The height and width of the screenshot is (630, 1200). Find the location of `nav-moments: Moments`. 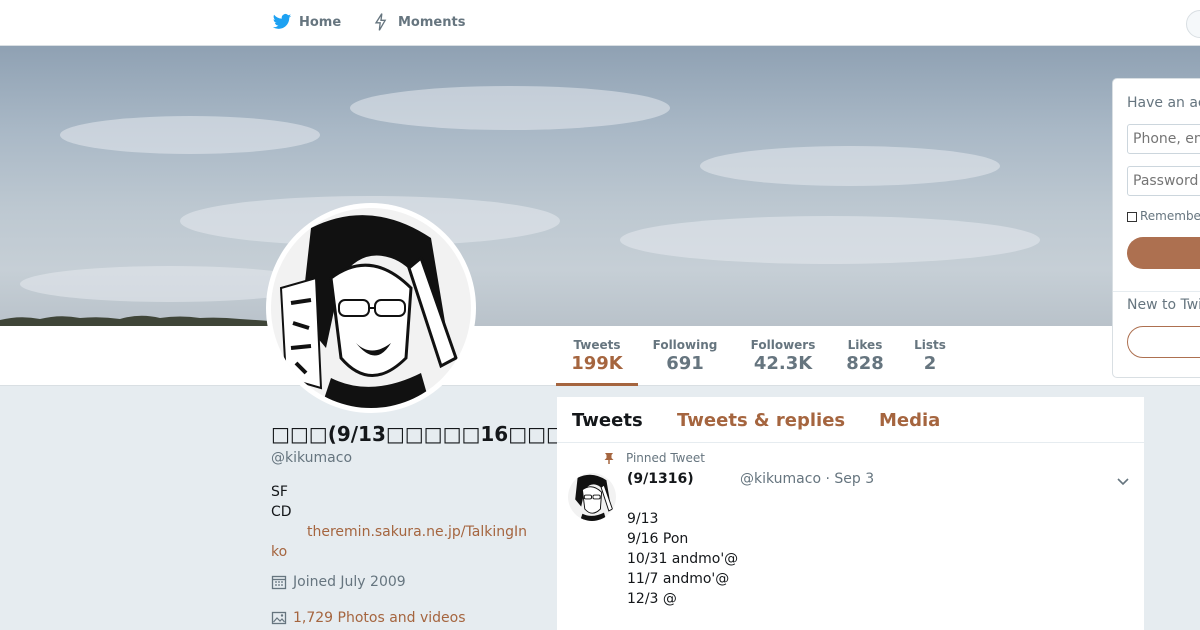

nav-moments: Moments is located at coordinates (418, 22).